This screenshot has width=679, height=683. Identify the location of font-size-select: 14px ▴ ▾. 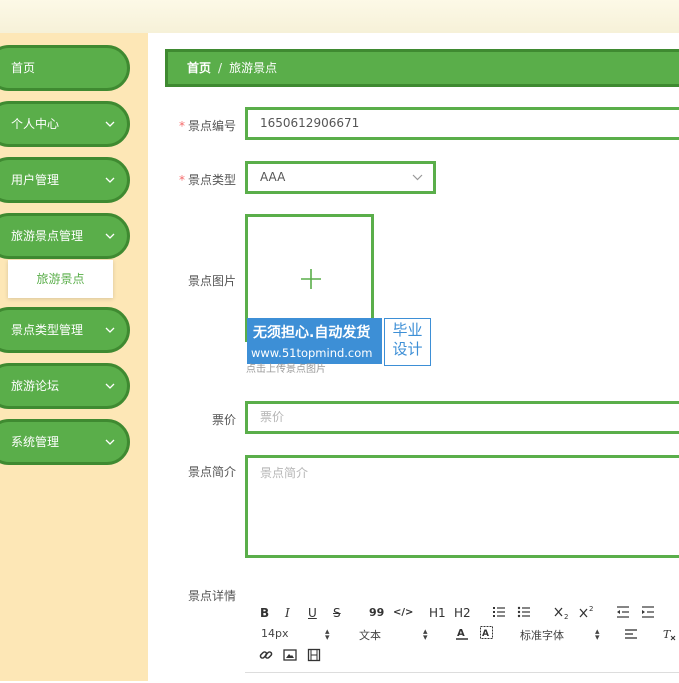
(296, 635).